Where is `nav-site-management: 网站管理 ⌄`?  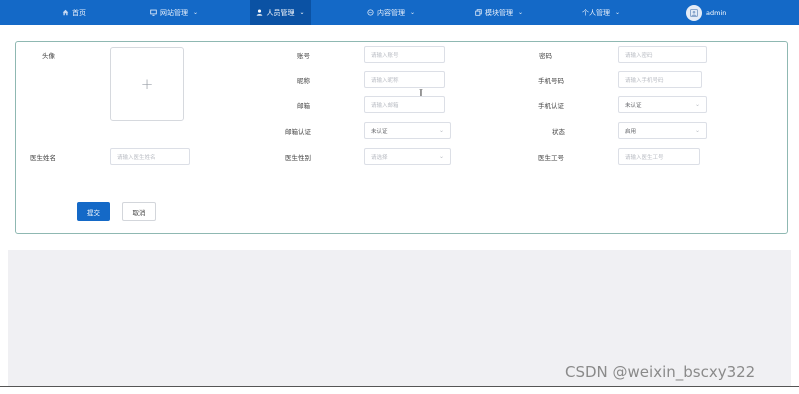 nav-site-management: 网站管理 ⌄ is located at coordinates (174, 12).